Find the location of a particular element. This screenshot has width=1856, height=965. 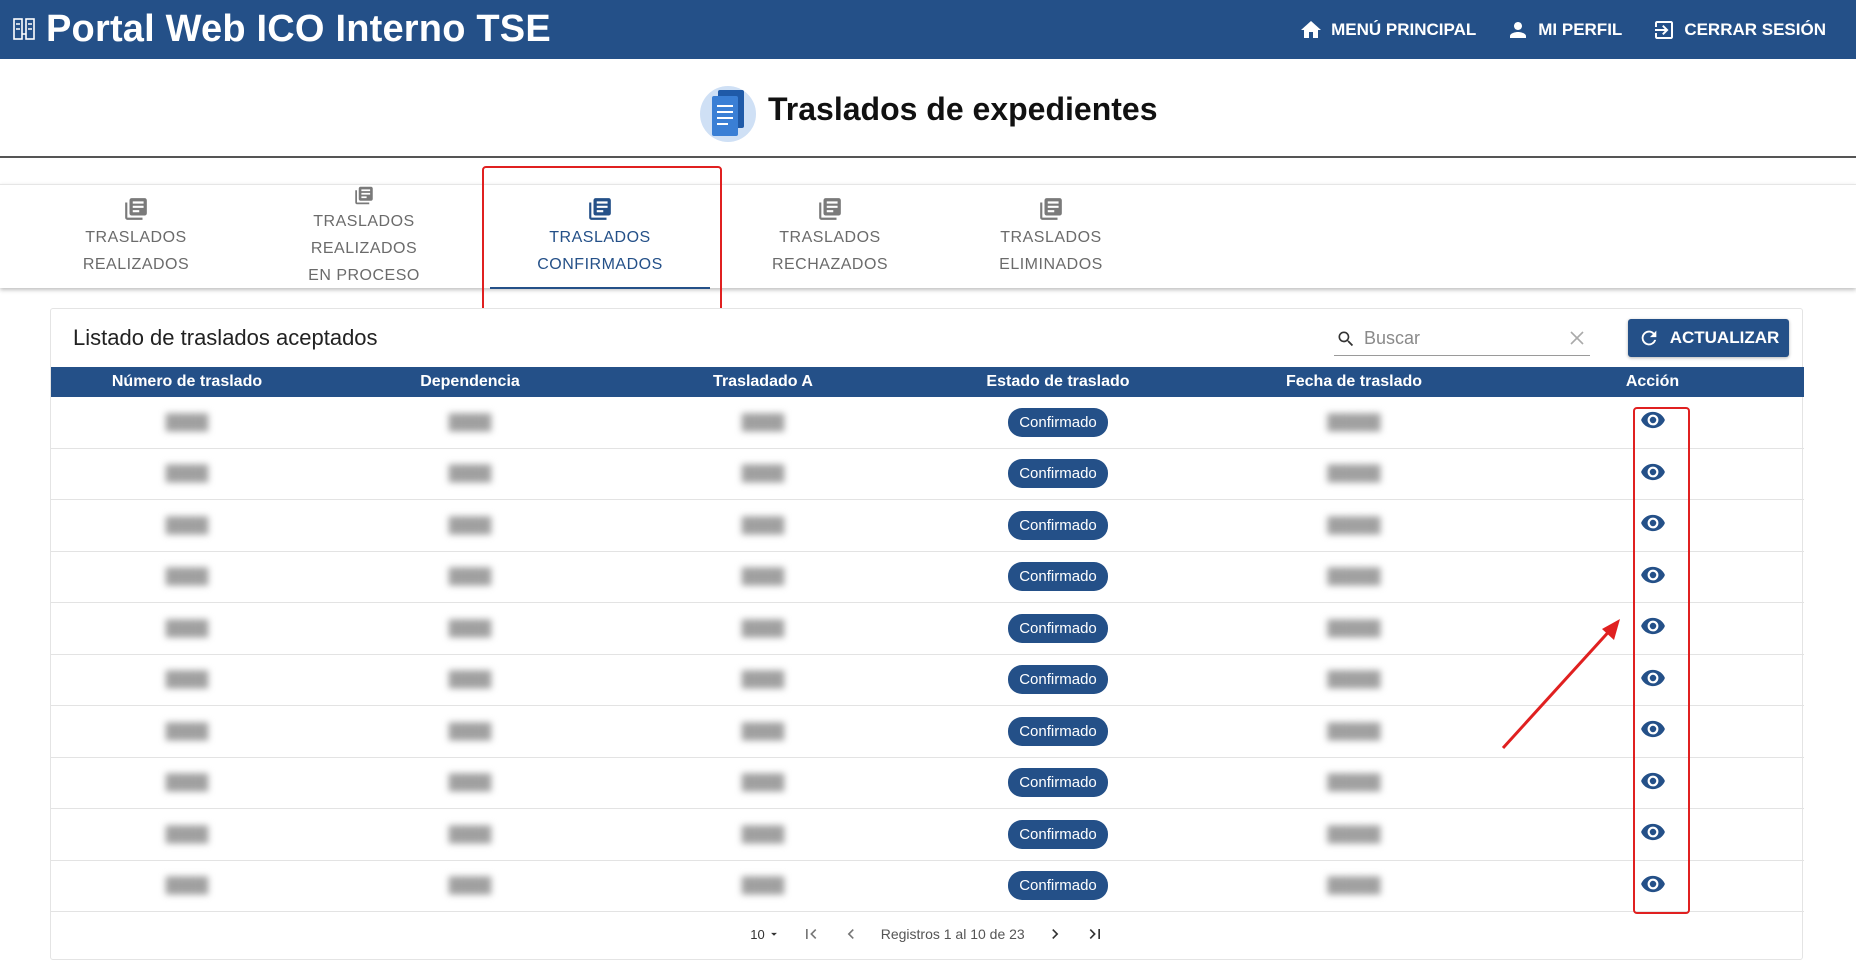

last-page-icon is located at coordinates (1095, 934).